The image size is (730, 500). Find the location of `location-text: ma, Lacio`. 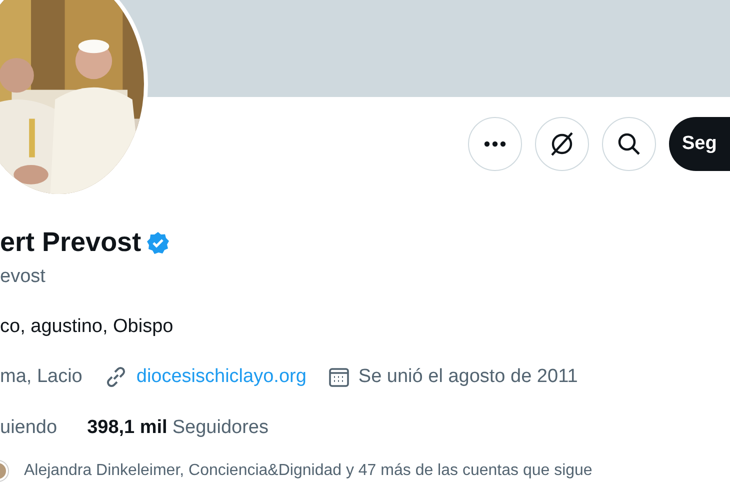

location-text: ma, Lacio is located at coordinates (41, 377).